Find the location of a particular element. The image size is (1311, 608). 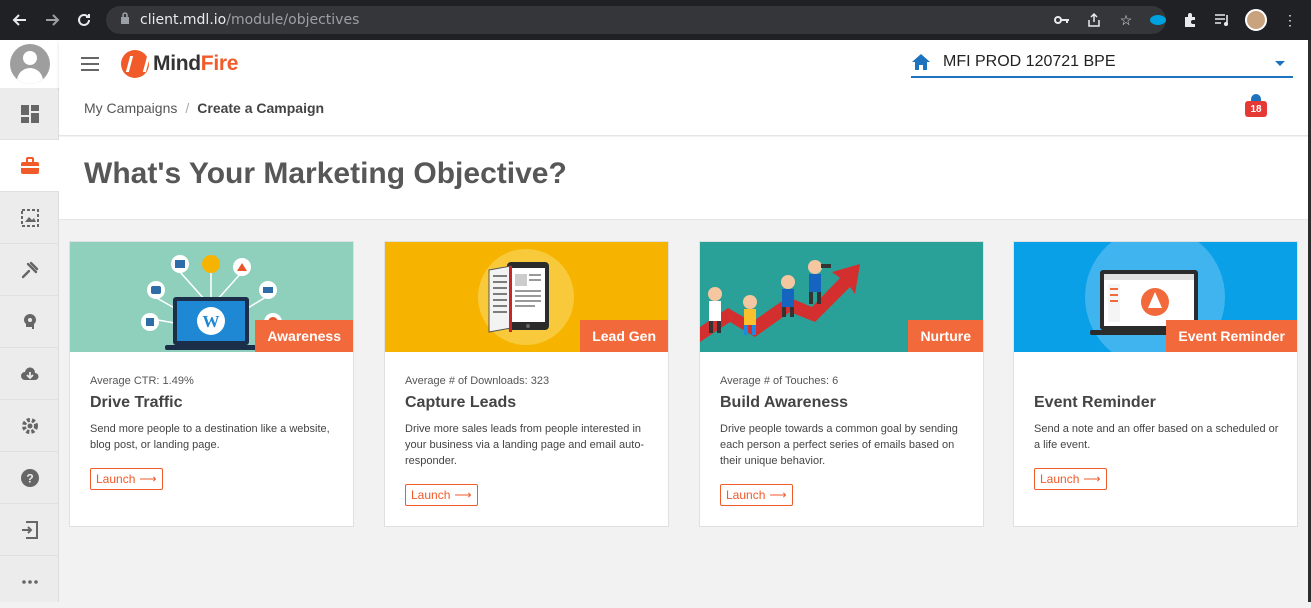

card-tag: Event Reminder is located at coordinates (1231, 336).